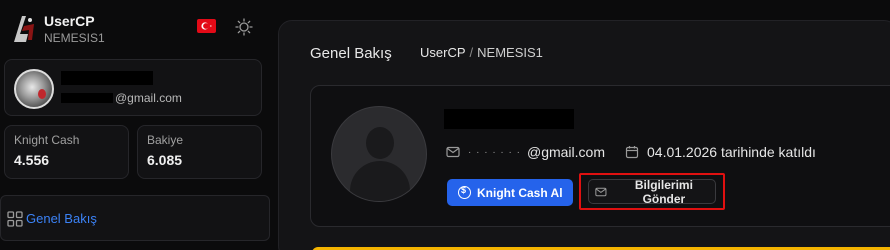  Describe the element at coordinates (47, 140) in the screenshot. I see `stat-label: Knight Cash` at that location.